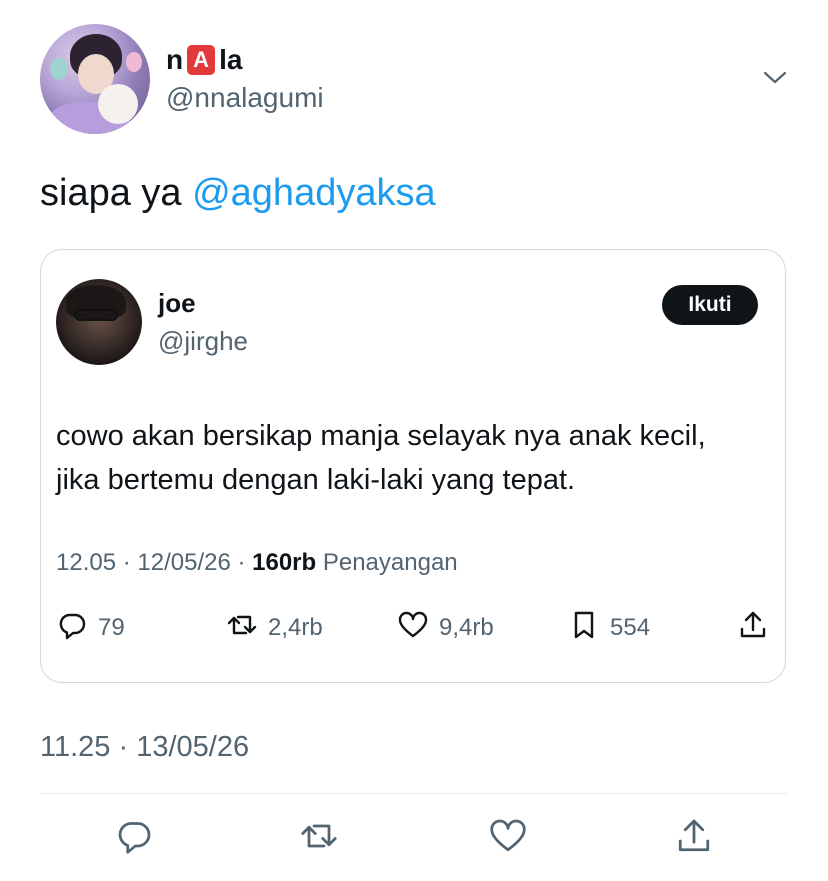 The width and height of the screenshot is (828, 881). I want to click on like-count: 9,4rb, so click(466, 627).